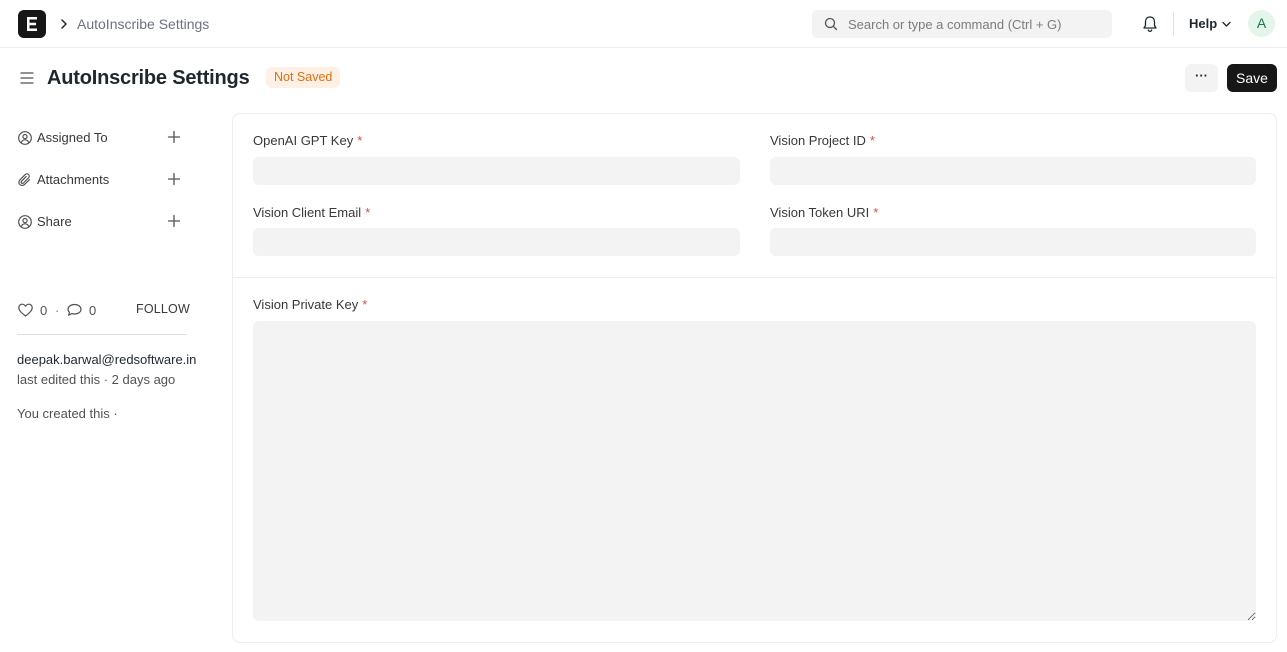 The image size is (1287, 652). What do you see at coordinates (303, 77) in the screenshot?
I see `status-badge: Not Saved` at bounding box center [303, 77].